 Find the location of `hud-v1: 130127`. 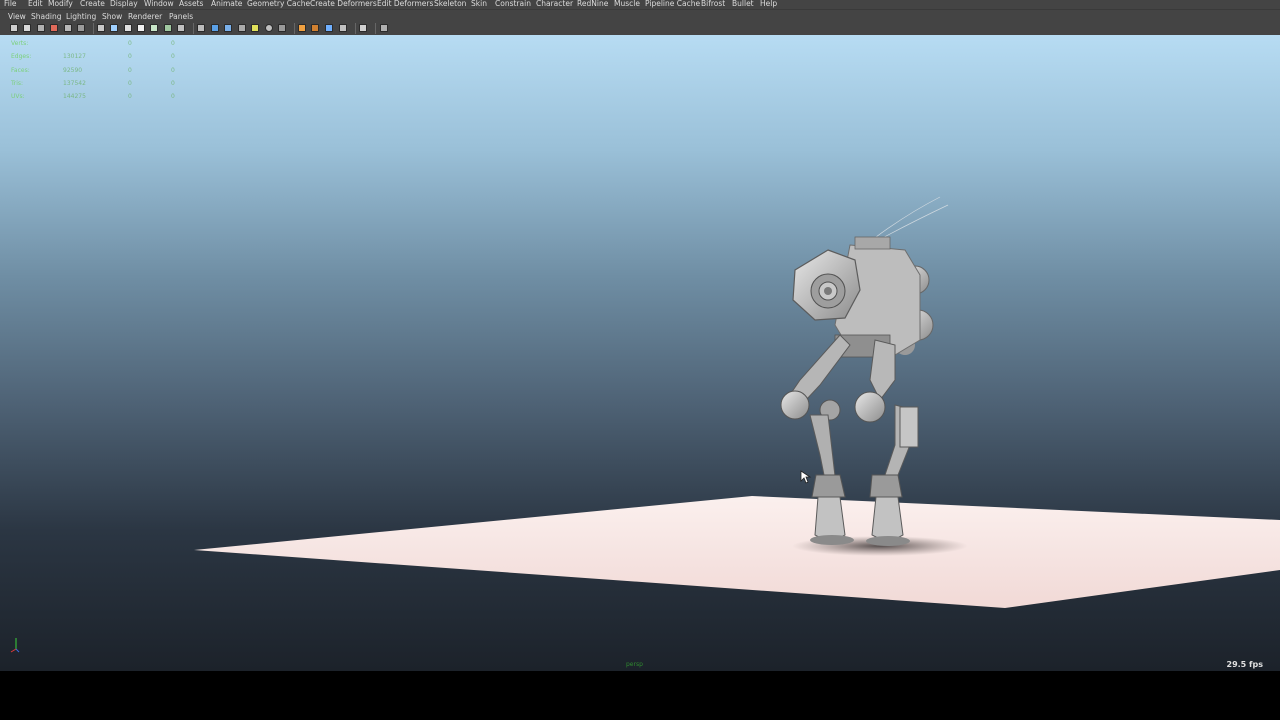

hud-v1: 130127 is located at coordinates (74, 57).